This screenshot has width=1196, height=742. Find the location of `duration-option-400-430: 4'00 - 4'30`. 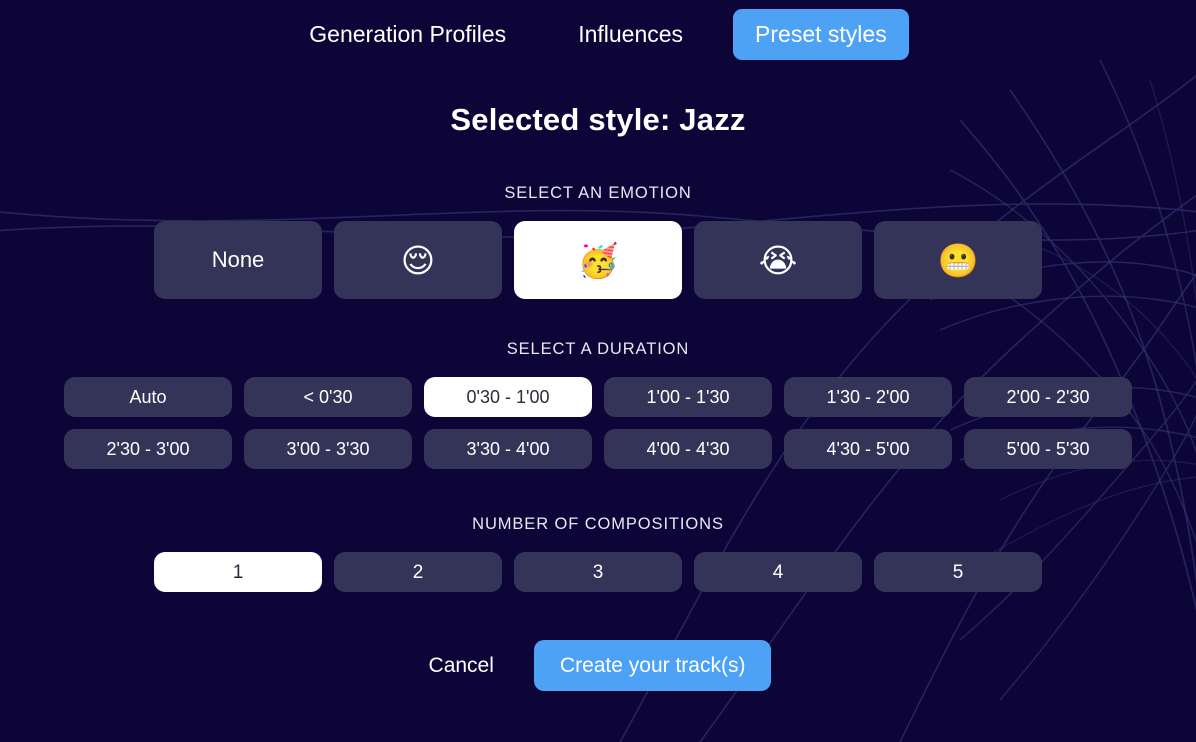

duration-option-400-430: 4'00 - 4'30 is located at coordinates (688, 449).